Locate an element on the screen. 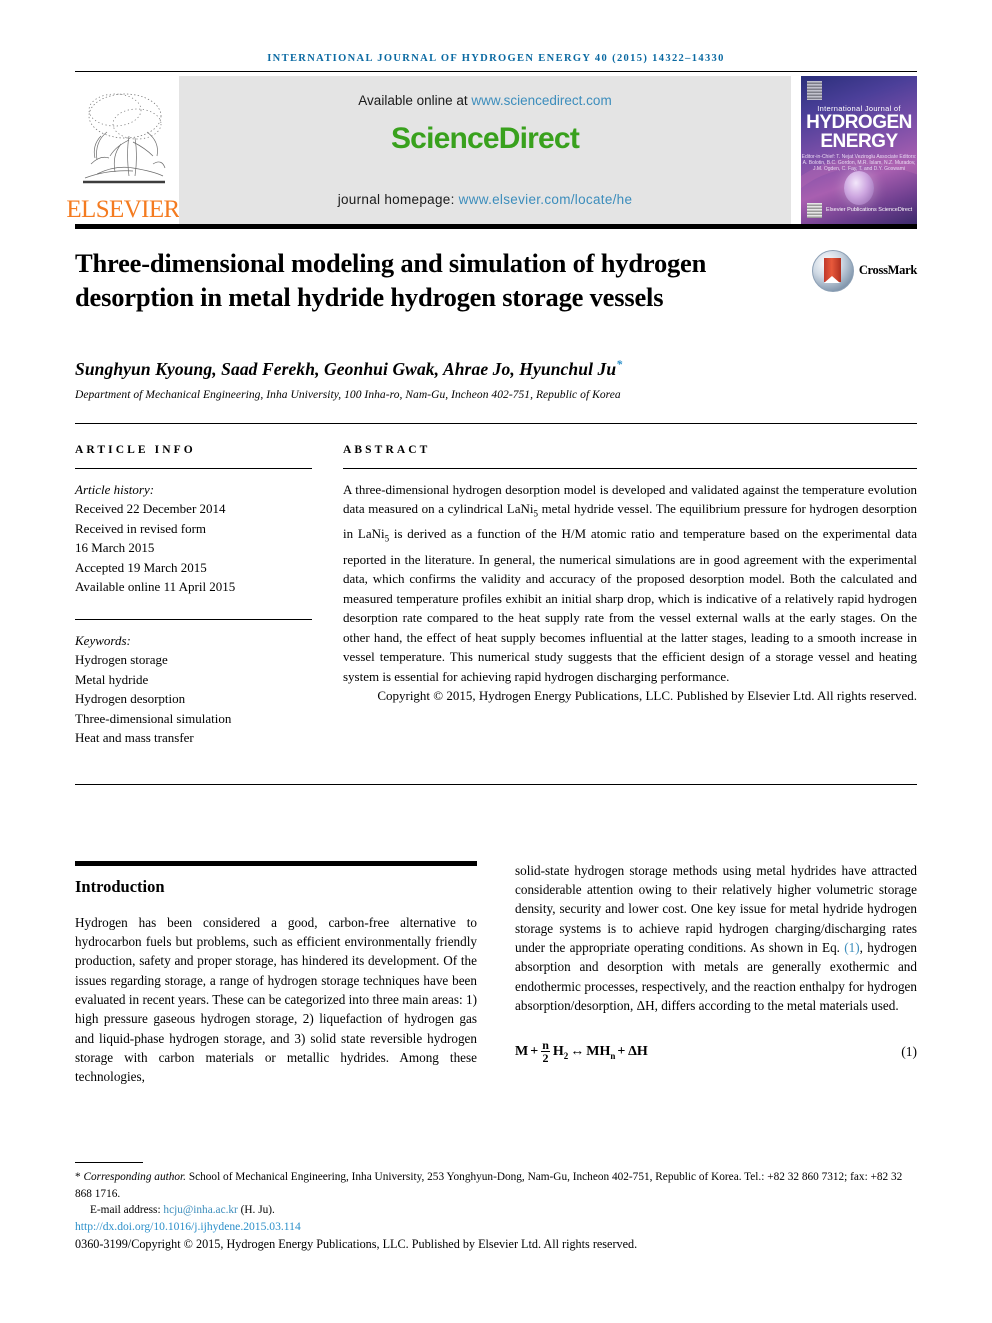 Image resolution: width=992 pixels, height=1323 pixels. elsevier-logo: ELSEVIER is located at coordinates (123, 150).